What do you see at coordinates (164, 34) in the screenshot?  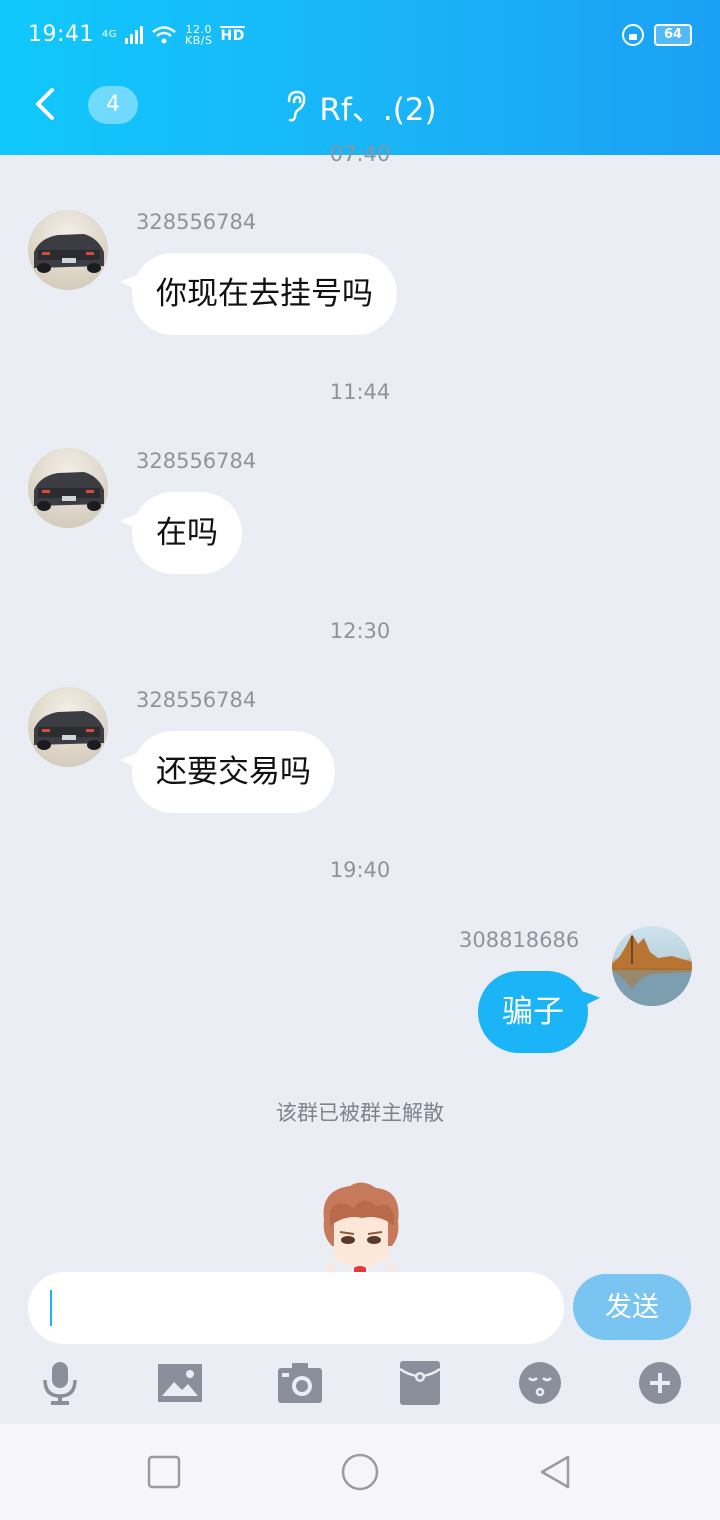 I see `wifi-icon` at bounding box center [164, 34].